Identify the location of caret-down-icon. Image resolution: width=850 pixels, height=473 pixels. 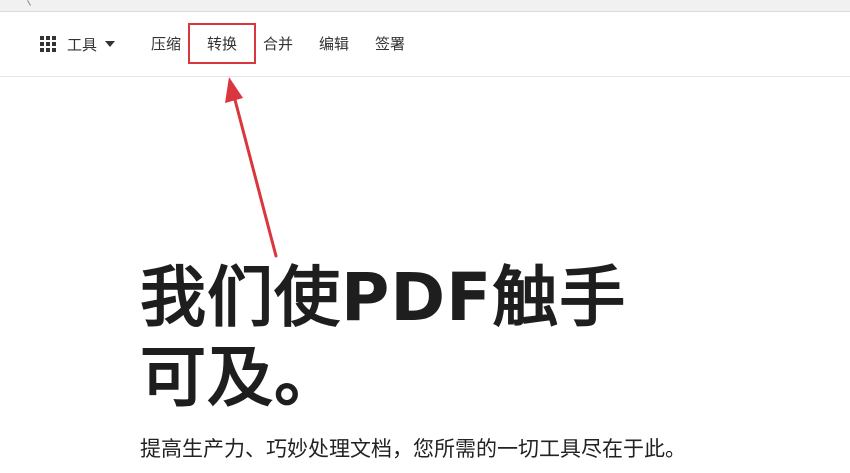
(110, 44).